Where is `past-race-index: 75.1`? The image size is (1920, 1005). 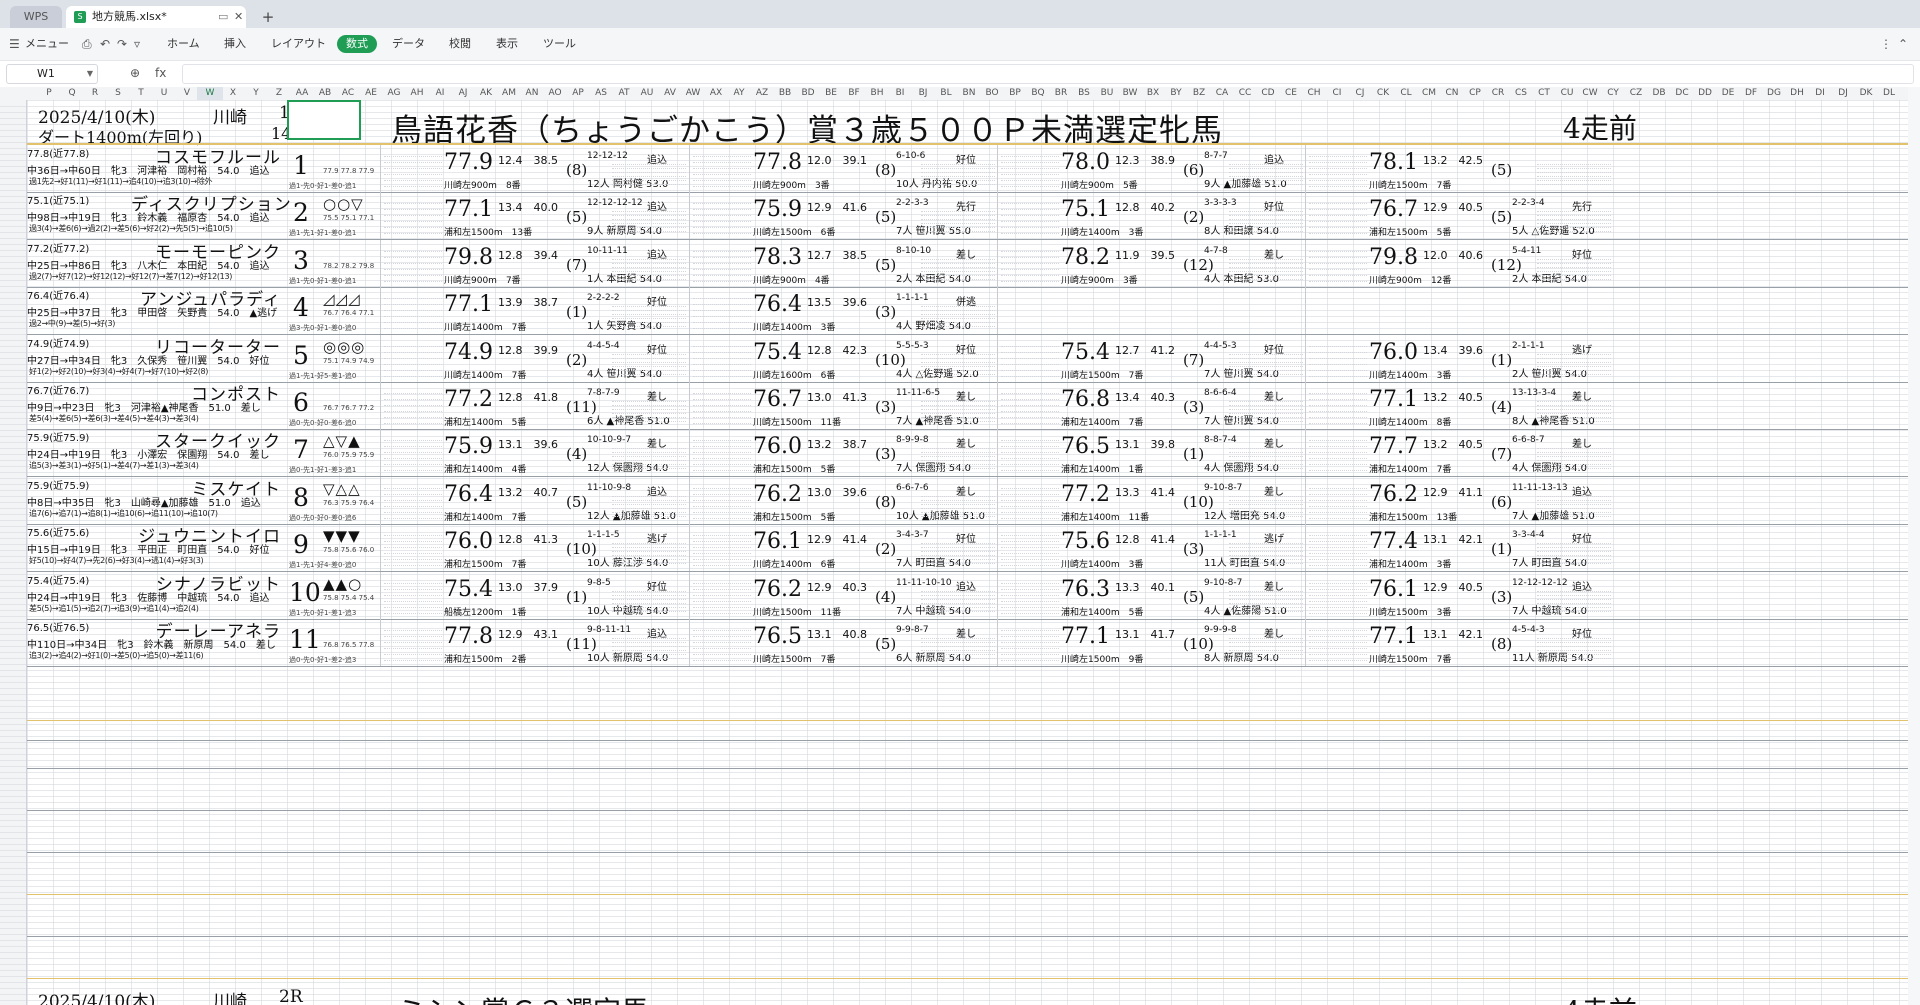
past-race-index: 75.1 is located at coordinates (1085, 210).